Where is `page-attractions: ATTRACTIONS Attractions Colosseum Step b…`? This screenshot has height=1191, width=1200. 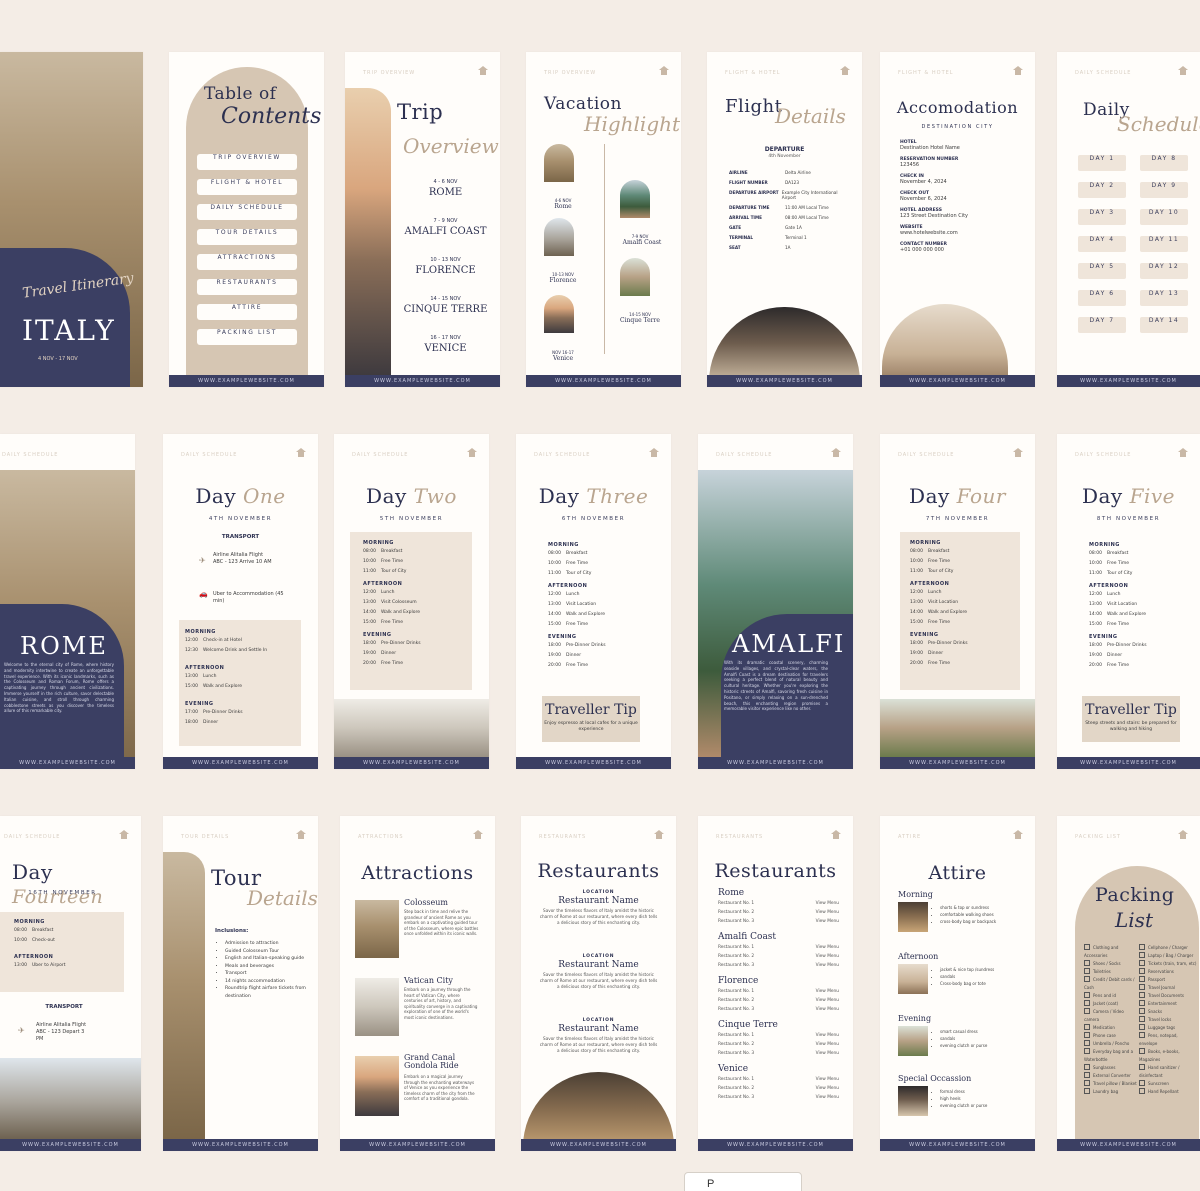 page-attractions: ATTRACTIONS Attractions Colosseum Step b… is located at coordinates (417, 983).